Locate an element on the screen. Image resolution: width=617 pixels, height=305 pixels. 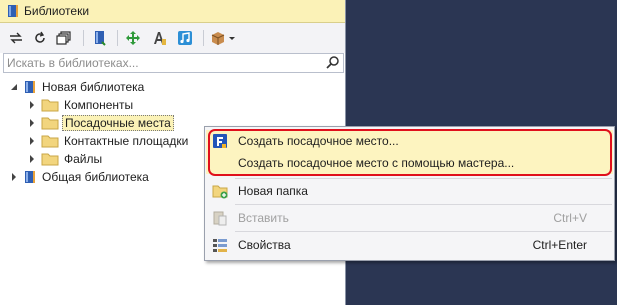
panel-title: Библиотеки is located at coordinates (57, 11).